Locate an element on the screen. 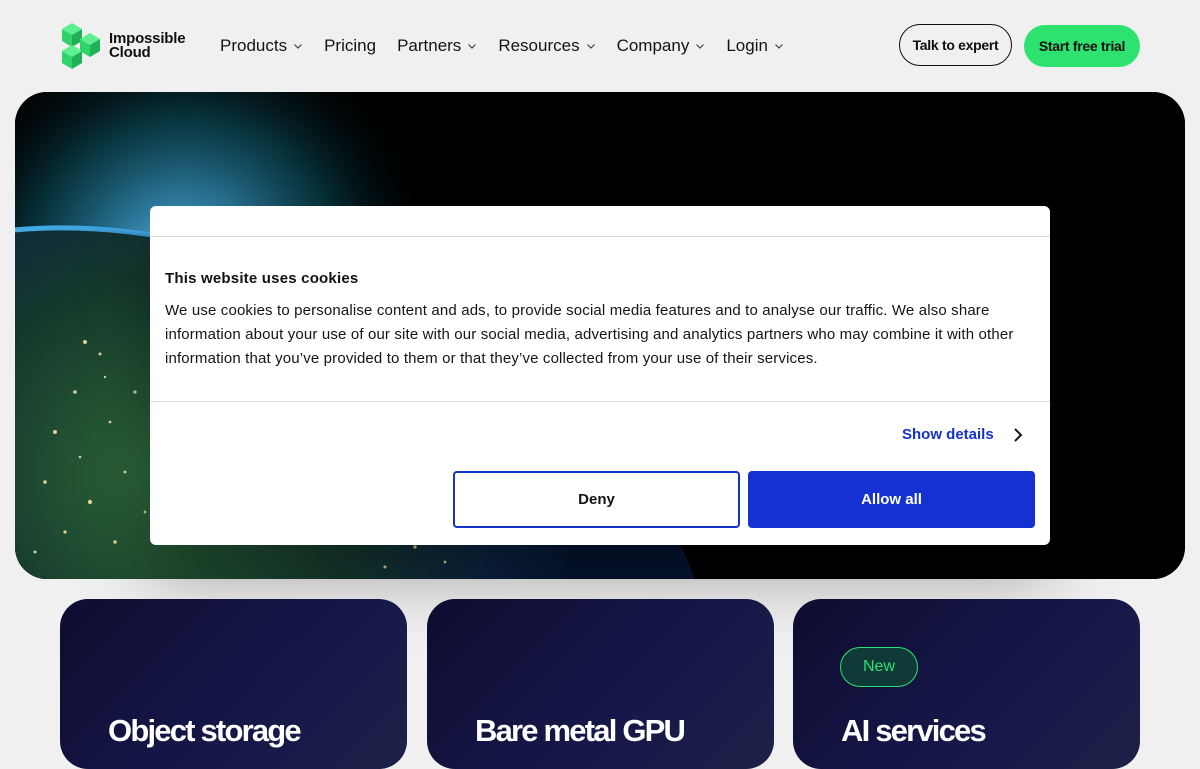  product-card-object-storage: Object storage is located at coordinates (233, 684).